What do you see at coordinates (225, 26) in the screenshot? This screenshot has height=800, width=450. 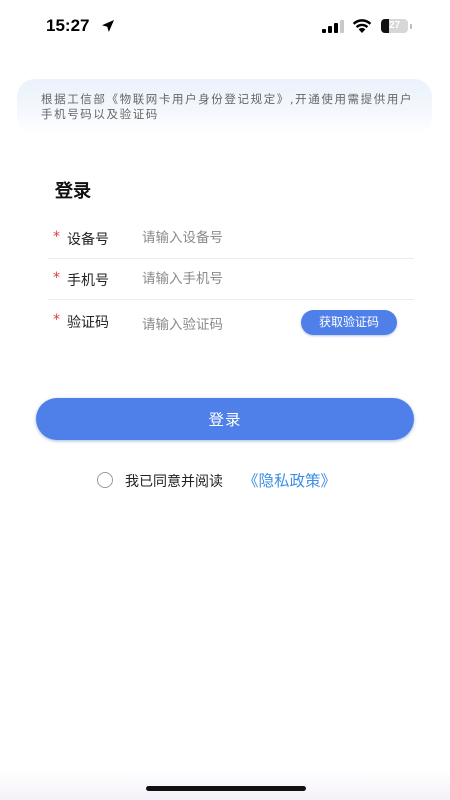 I see `status-bar: 15:27 27` at bounding box center [225, 26].